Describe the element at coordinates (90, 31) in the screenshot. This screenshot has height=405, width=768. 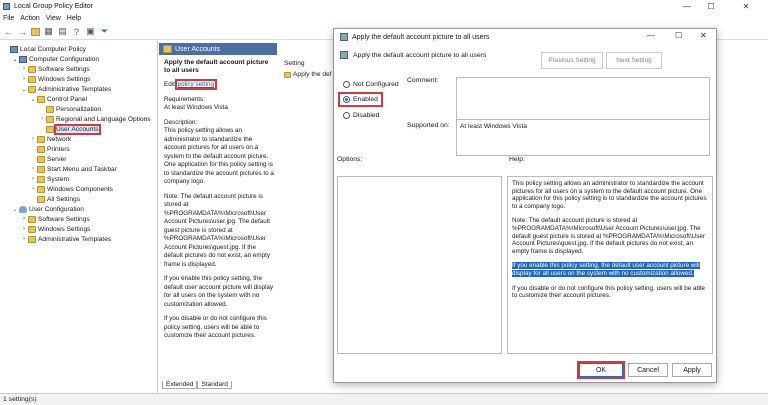
I see `properties-icon: ▣` at that location.